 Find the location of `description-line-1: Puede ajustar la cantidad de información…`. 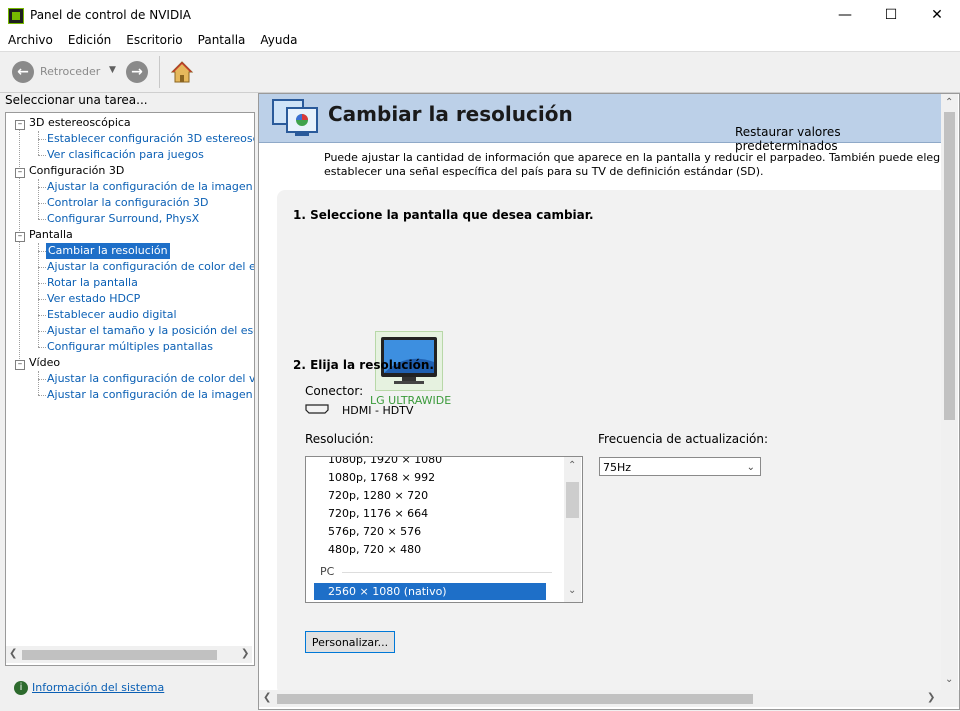

description-line-1: Puede ajustar la cantidad de información… is located at coordinates (634, 157).